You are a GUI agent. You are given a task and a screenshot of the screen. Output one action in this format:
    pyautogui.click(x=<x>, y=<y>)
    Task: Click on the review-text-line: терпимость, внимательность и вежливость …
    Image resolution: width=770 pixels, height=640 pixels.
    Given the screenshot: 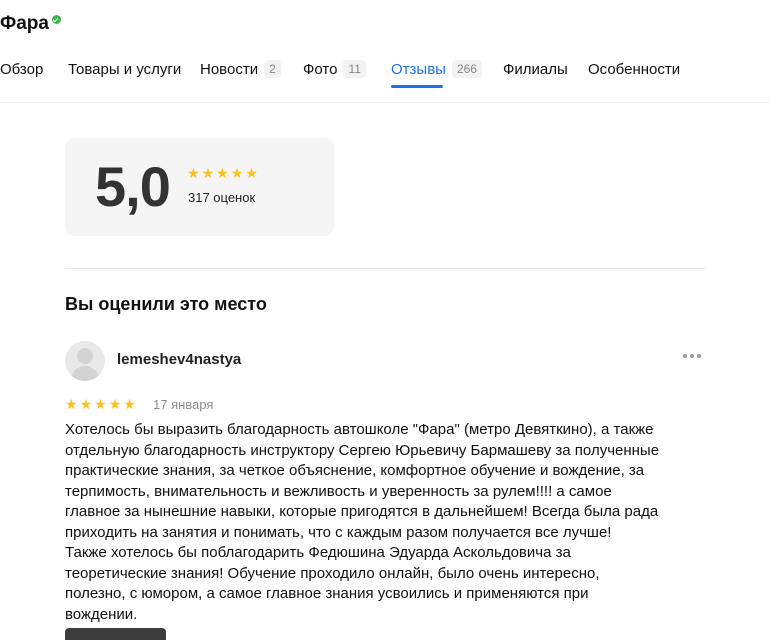 What is the action you would take?
    pyautogui.click(x=338, y=491)
    